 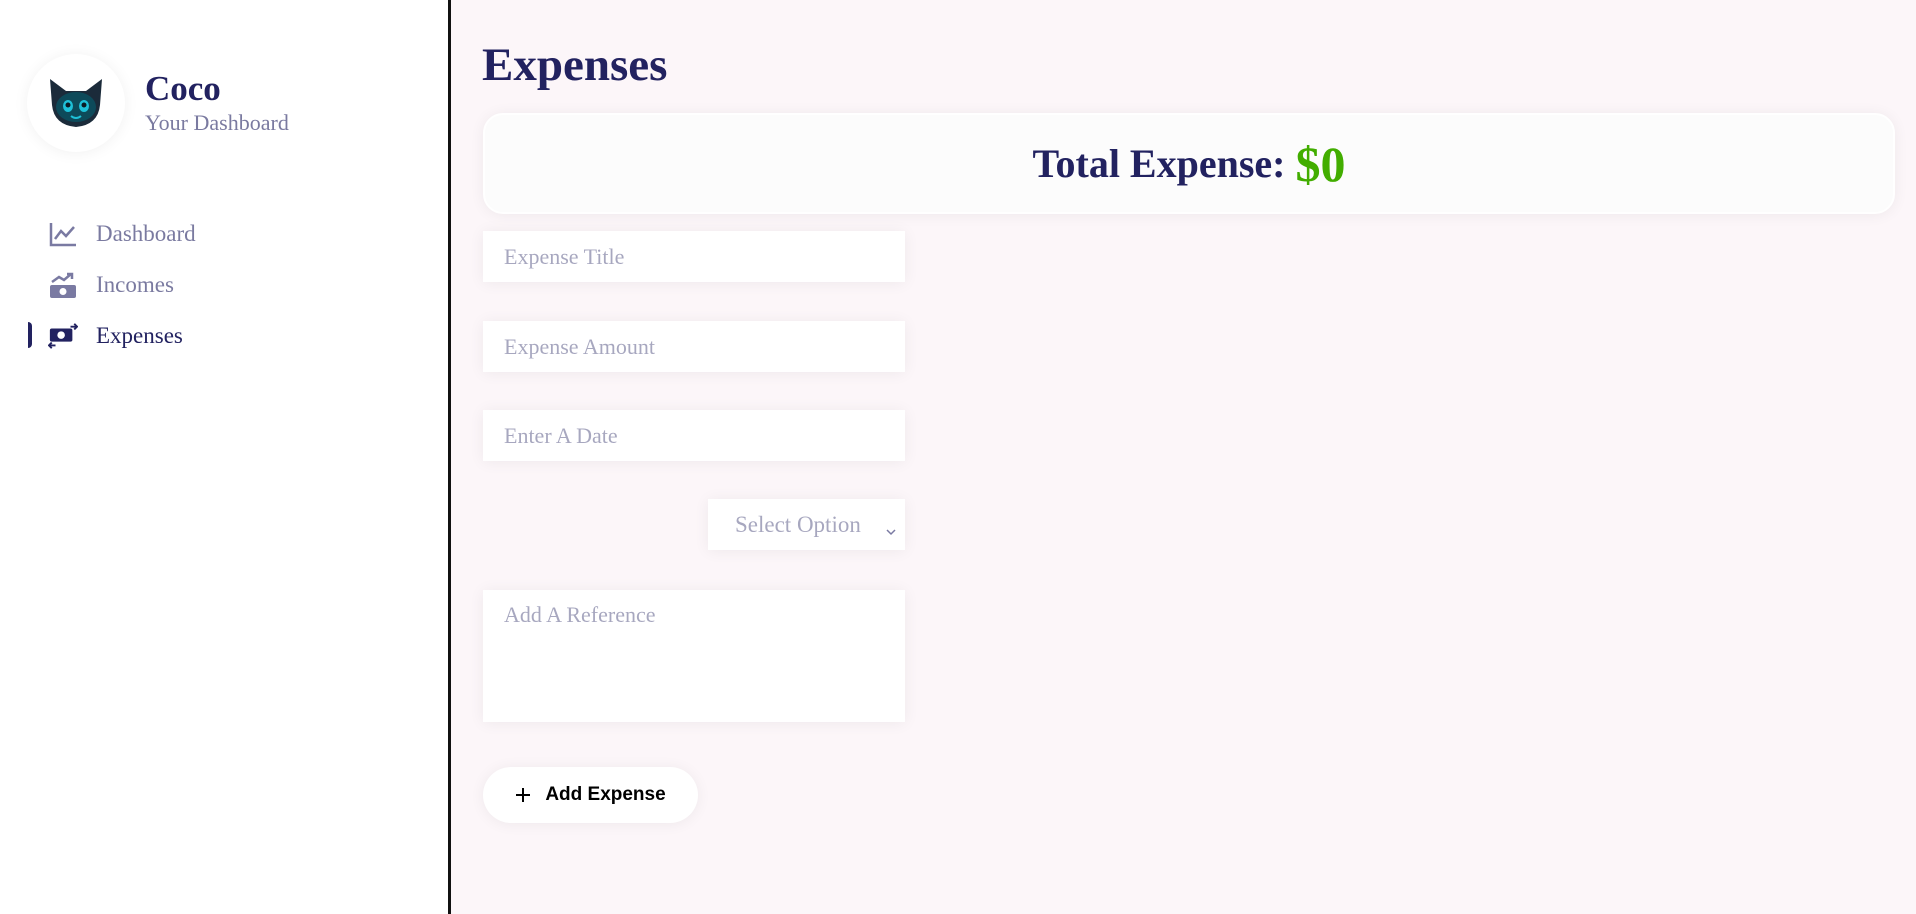 I want to click on sidebar-item-expenses: Expenses, so click(x=112, y=335).